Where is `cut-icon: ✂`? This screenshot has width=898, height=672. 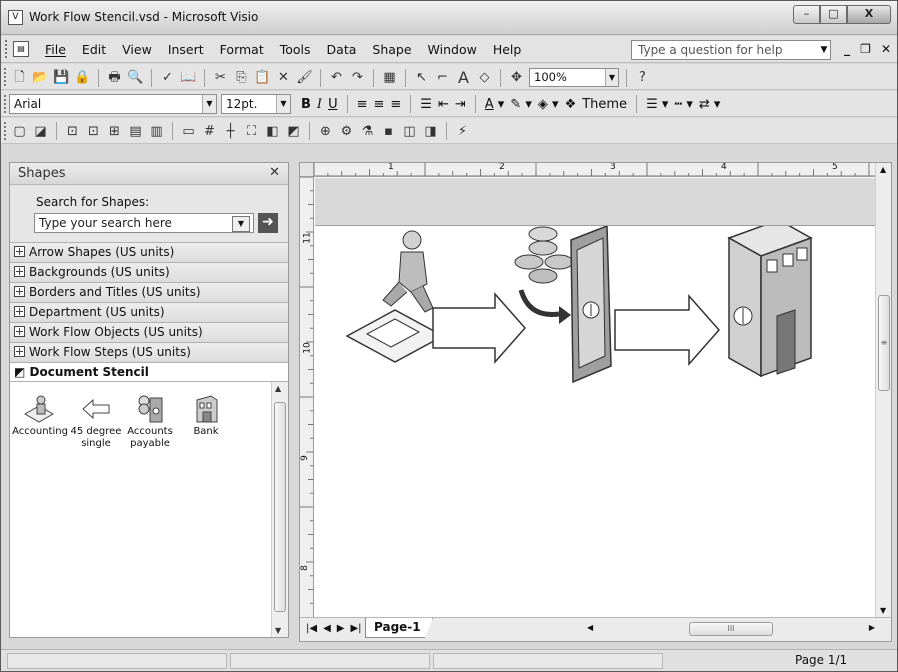 cut-icon: ✂ is located at coordinates (220, 77).